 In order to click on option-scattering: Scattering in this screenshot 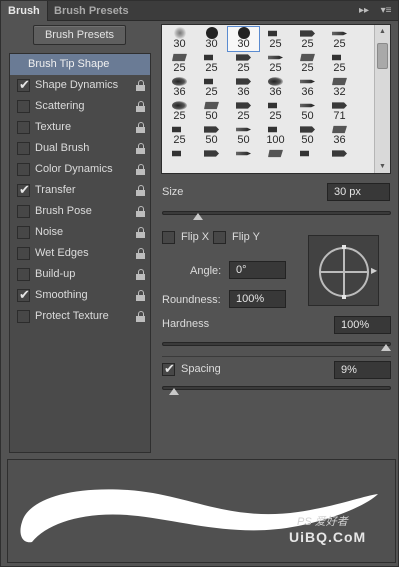, I will do `click(80, 106)`.